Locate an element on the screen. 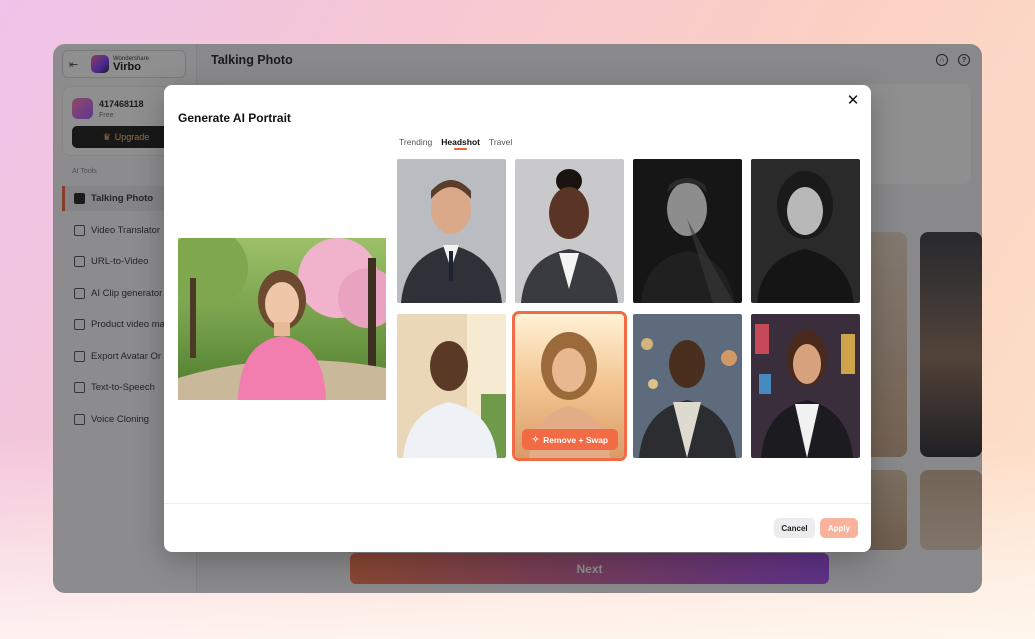  portrait-tabs: Trending Headshot Travel is located at coordinates (455, 143).